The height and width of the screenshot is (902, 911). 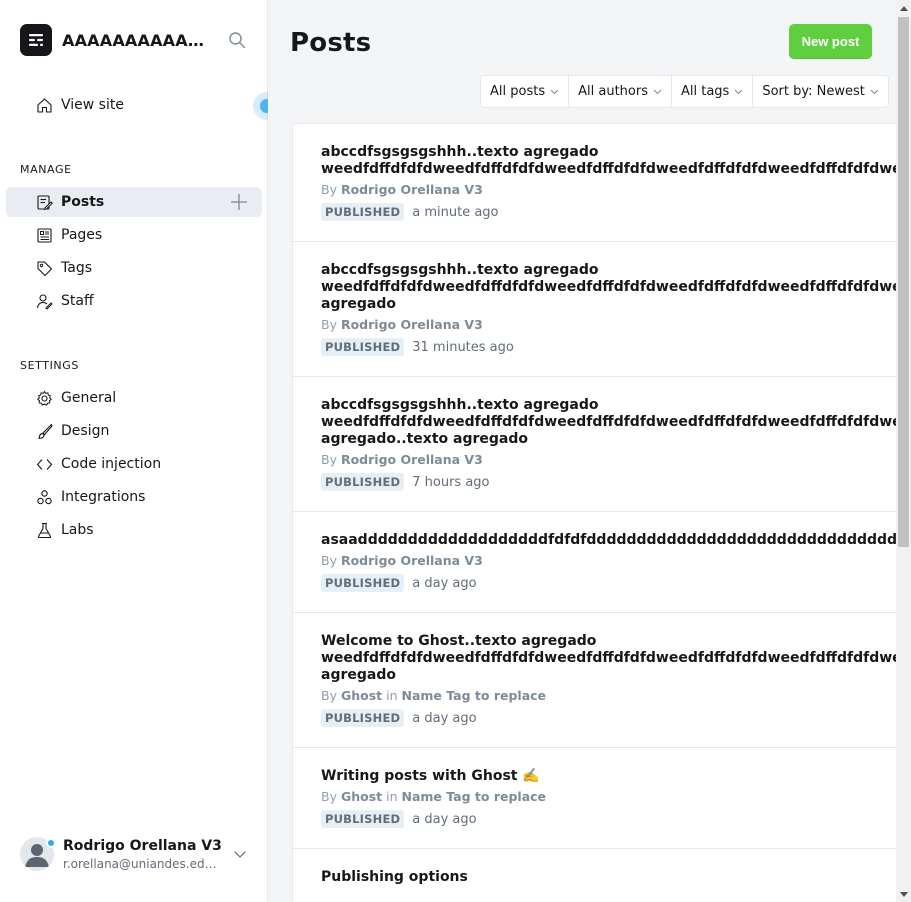 What do you see at coordinates (103, 497) in the screenshot?
I see `sidebar-item-label: Integrations` at bounding box center [103, 497].